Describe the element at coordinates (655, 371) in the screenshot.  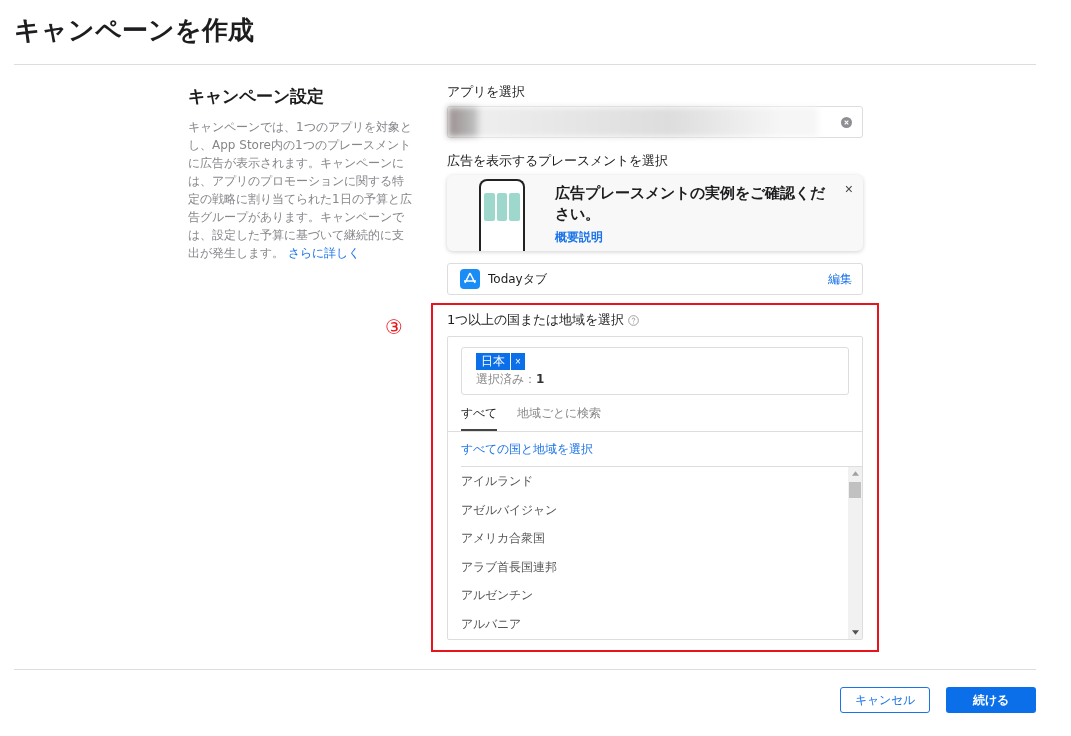
I see `selected-countries-field: 日本 × 選択済み：1` at that location.